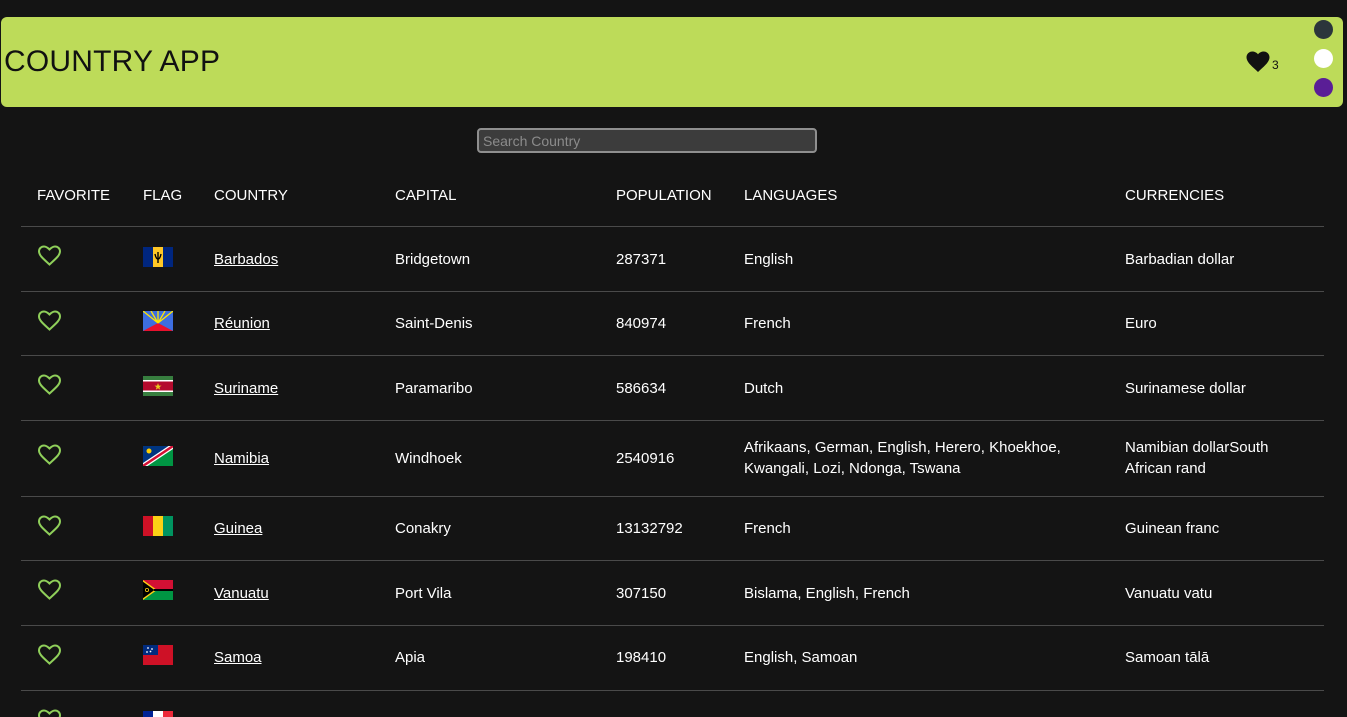 This screenshot has height=717, width=1347. I want to click on population-cell: 2540916, so click(645, 458).